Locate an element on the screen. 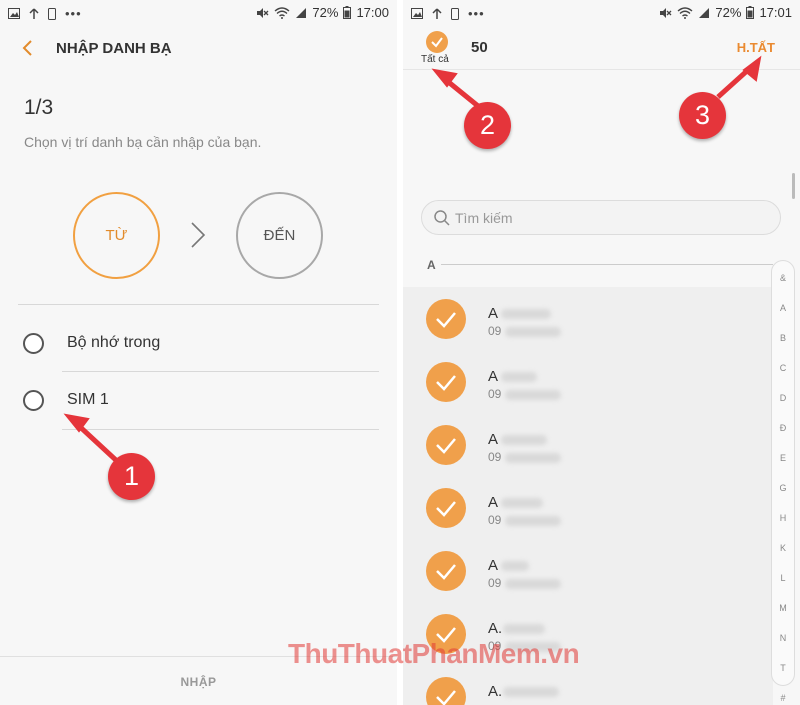 This screenshot has height=705, width=800. upload-icon is located at coordinates (437, 13).